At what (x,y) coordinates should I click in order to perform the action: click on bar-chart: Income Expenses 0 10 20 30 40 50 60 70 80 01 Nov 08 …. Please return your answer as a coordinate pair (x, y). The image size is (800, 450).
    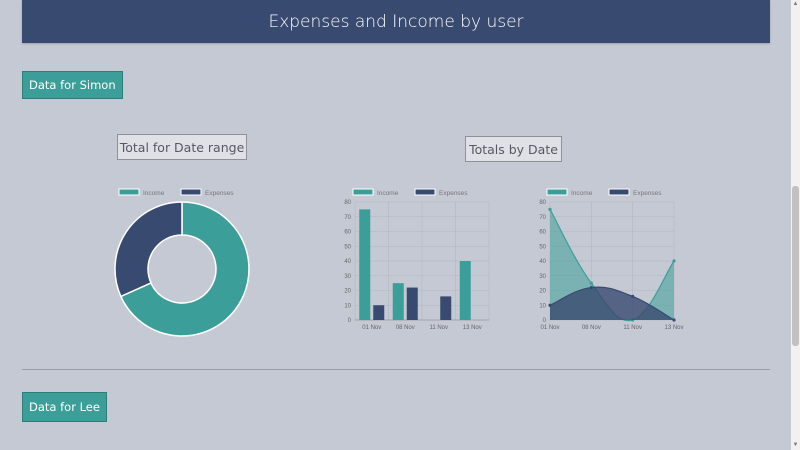
    Looking at the image, I should click on (417, 259).